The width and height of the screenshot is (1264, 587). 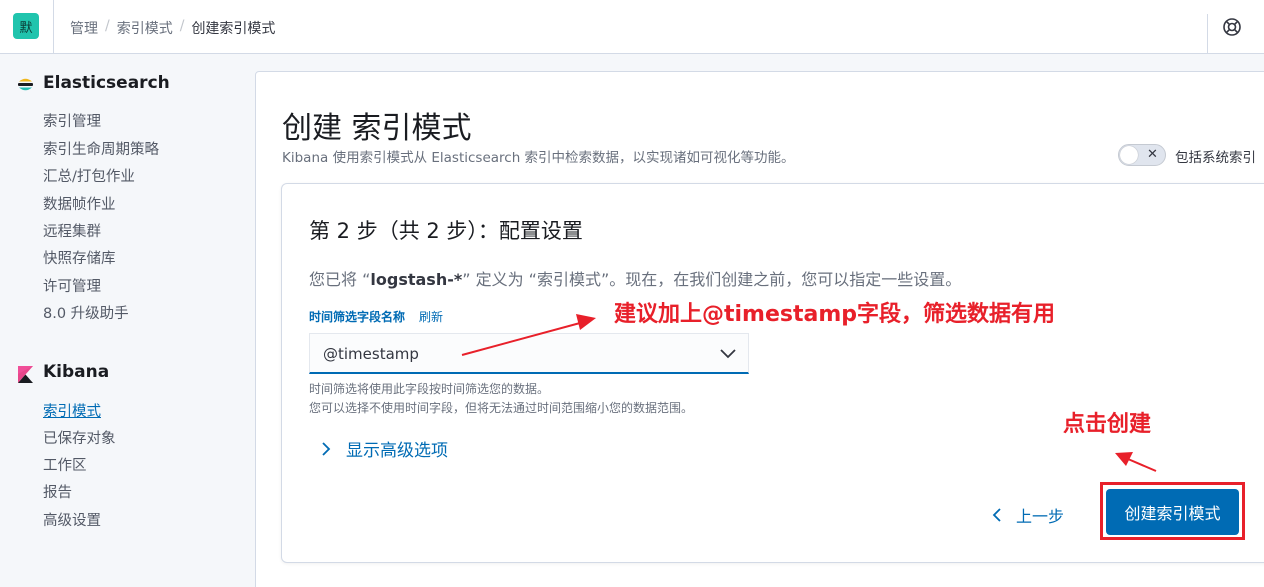 What do you see at coordinates (72, 285) in the screenshot?
I see `sidebar-item-license-management: 许可管理` at bounding box center [72, 285].